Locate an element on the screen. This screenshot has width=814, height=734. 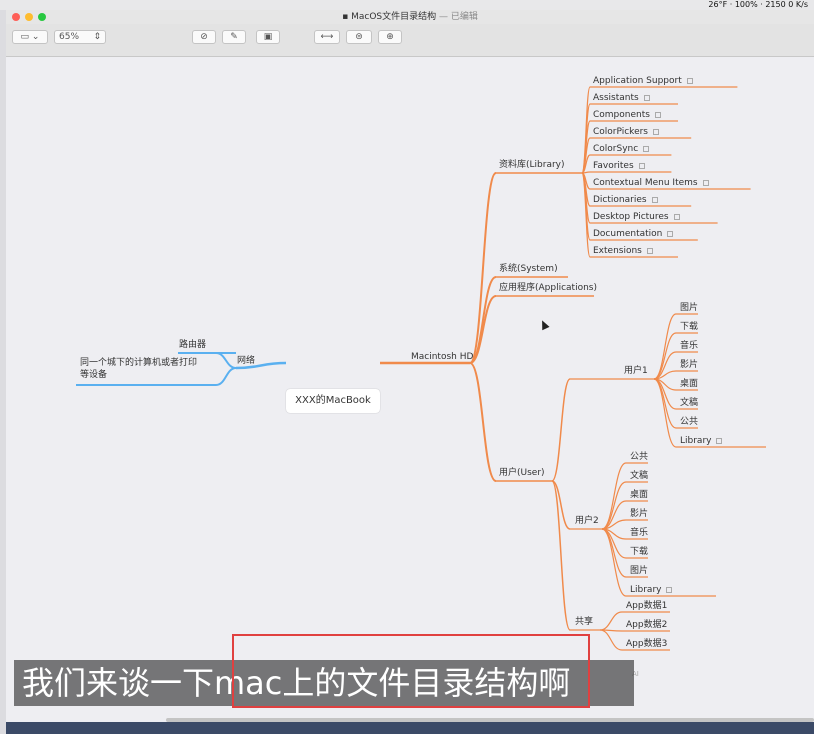
topic-node: App数据2 is located at coordinates (646, 625).